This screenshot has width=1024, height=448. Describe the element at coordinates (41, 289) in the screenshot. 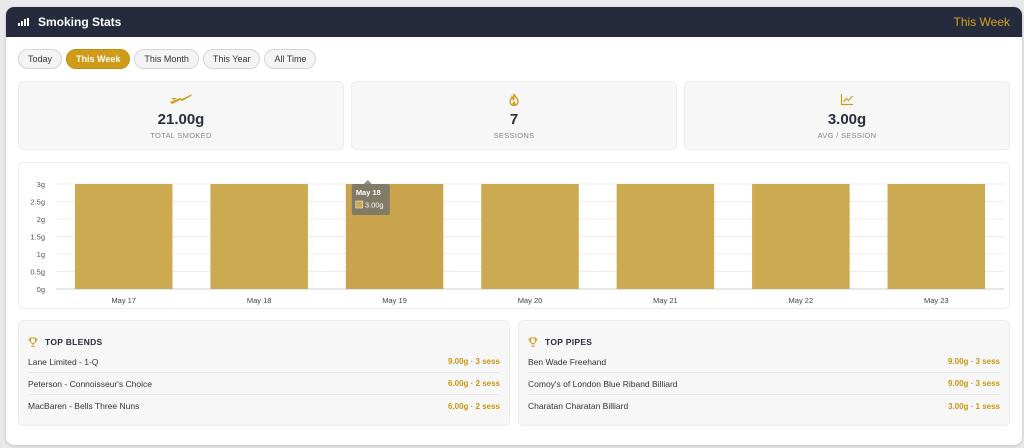

I see `y-tick-label: 0g` at that location.